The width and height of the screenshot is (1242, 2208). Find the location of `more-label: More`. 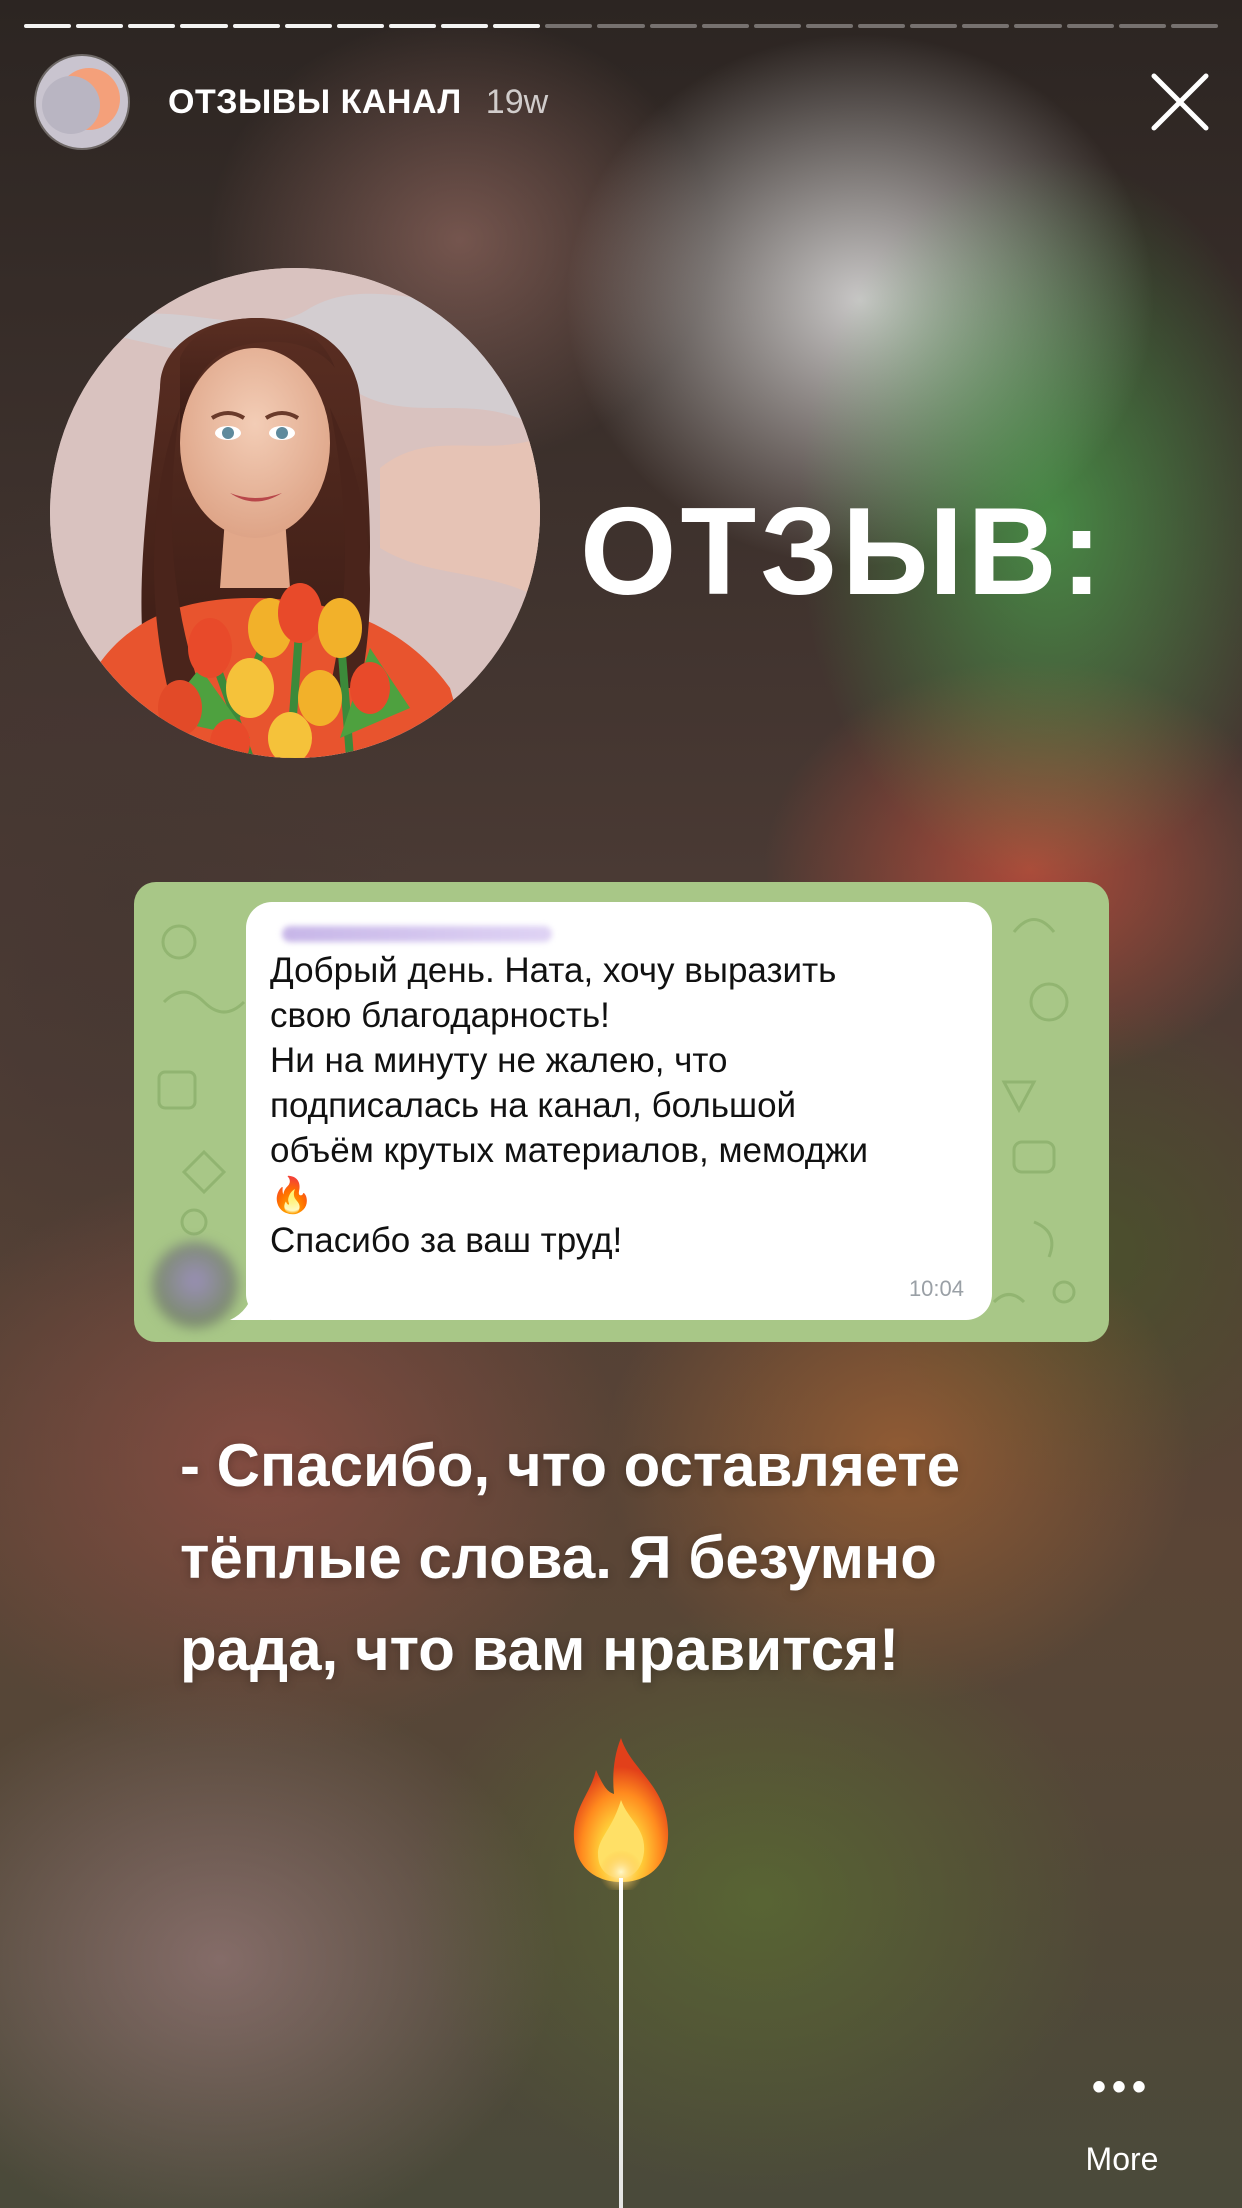

more-label: More is located at coordinates (1122, 2159).